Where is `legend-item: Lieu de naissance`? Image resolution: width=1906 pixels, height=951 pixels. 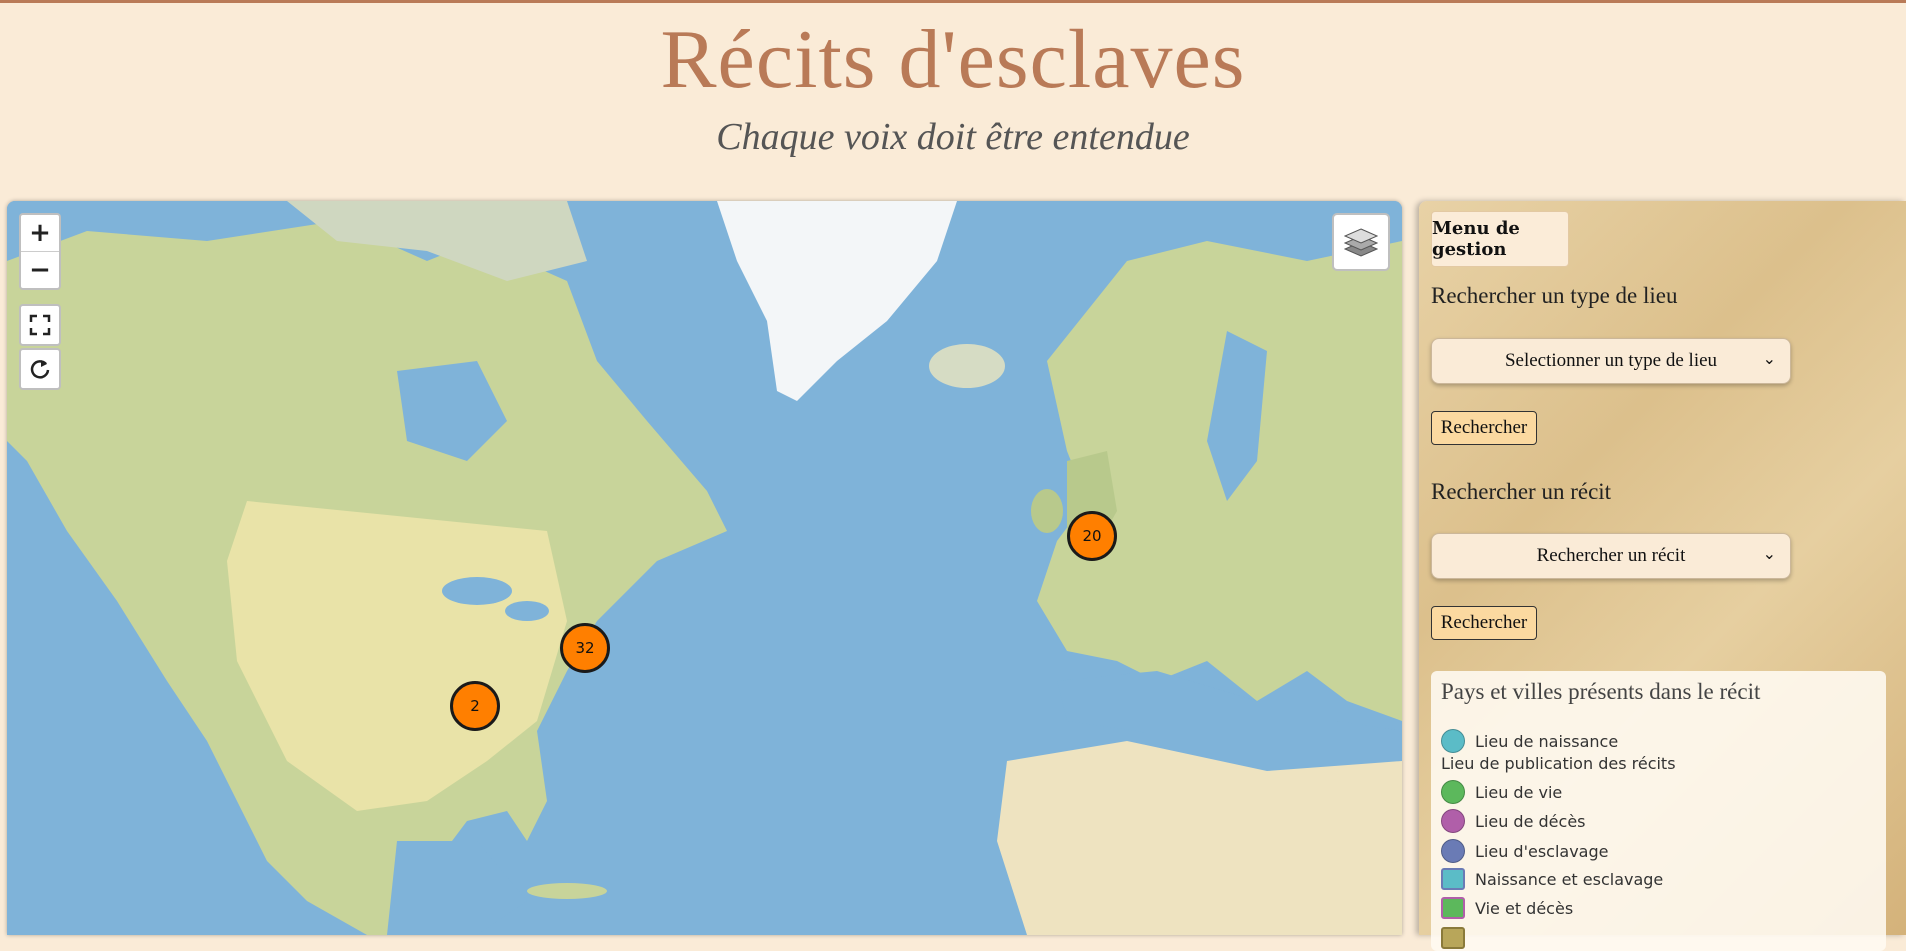
legend-item: Lieu de naissance is located at coordinates (1529, 741).